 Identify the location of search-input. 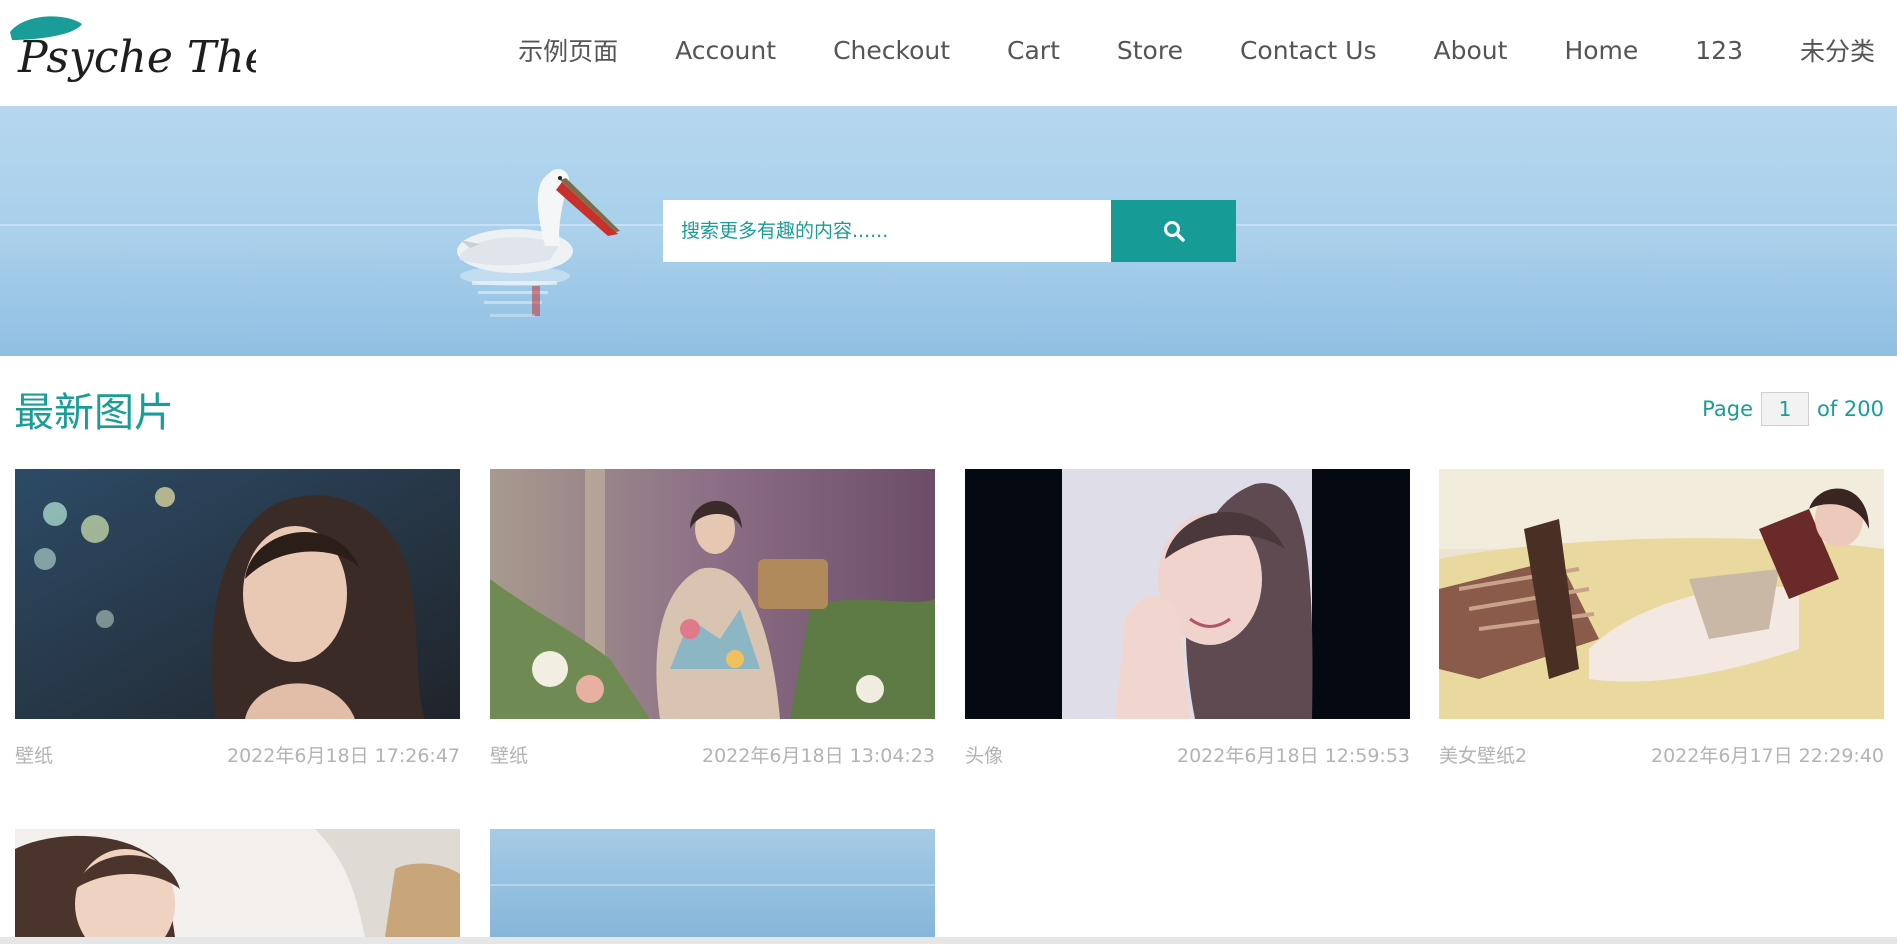
(887, 231).